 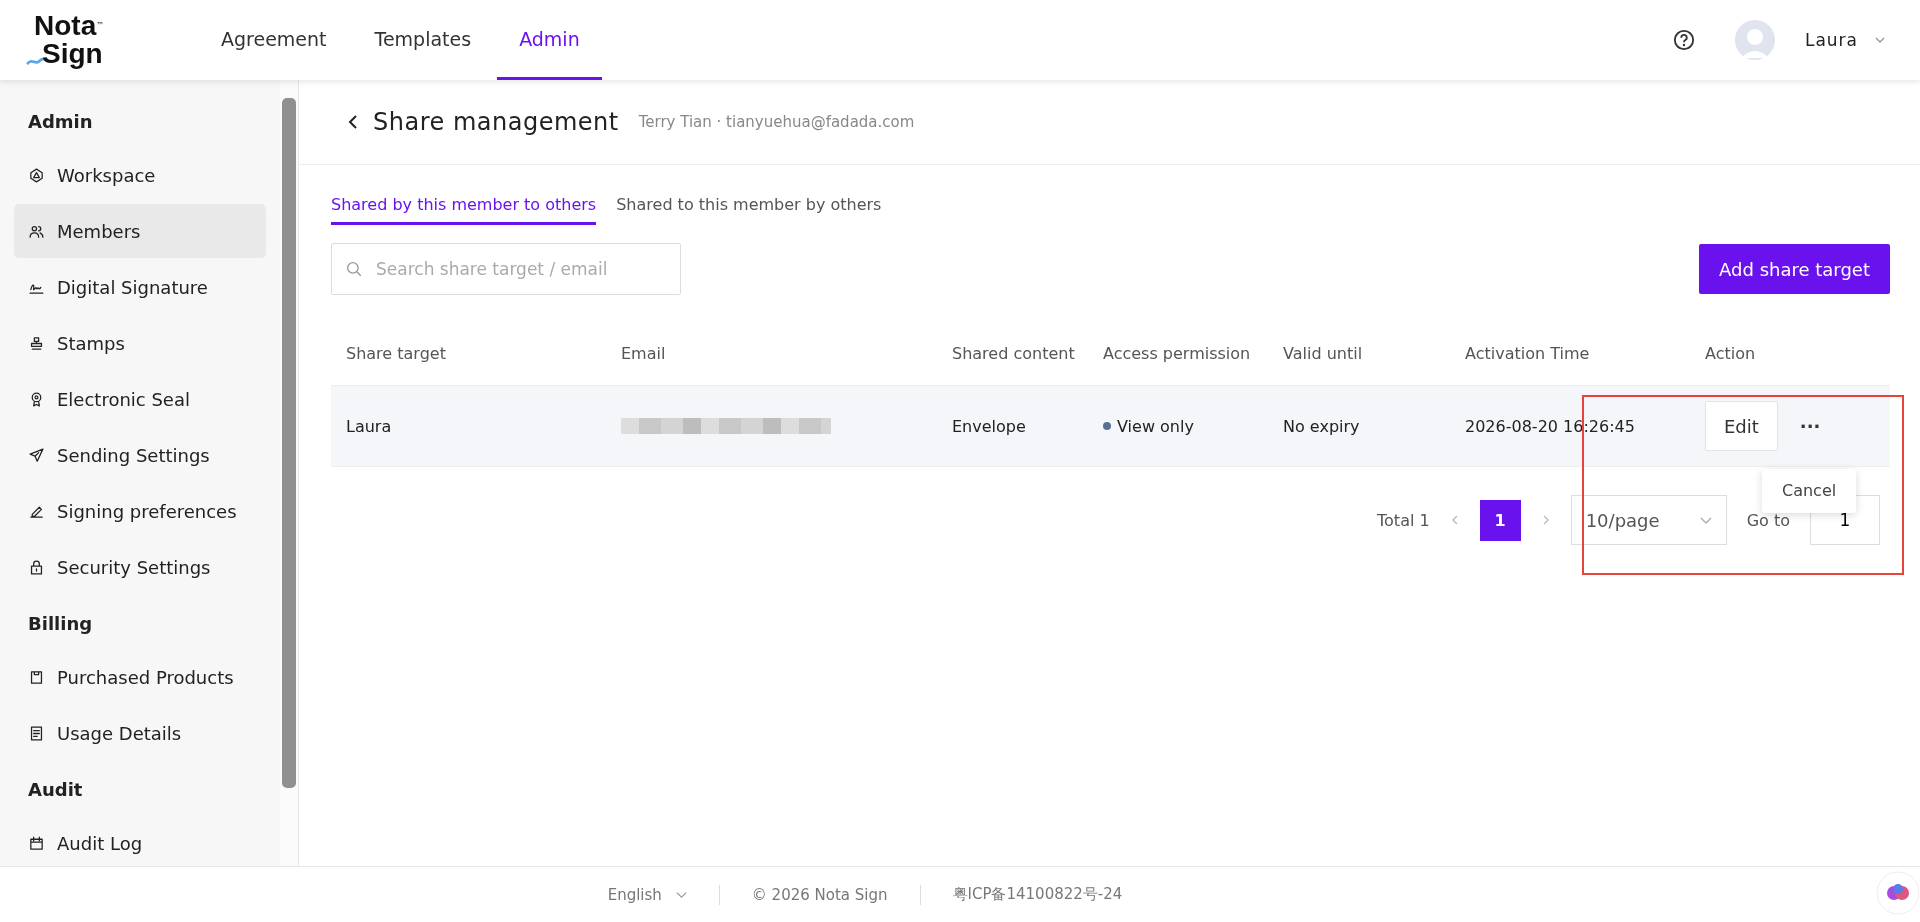 What do you see at coordinates (1155, 426) in the screenshot?
I see `table-cell: View only` at bounding box center [1155, 426].